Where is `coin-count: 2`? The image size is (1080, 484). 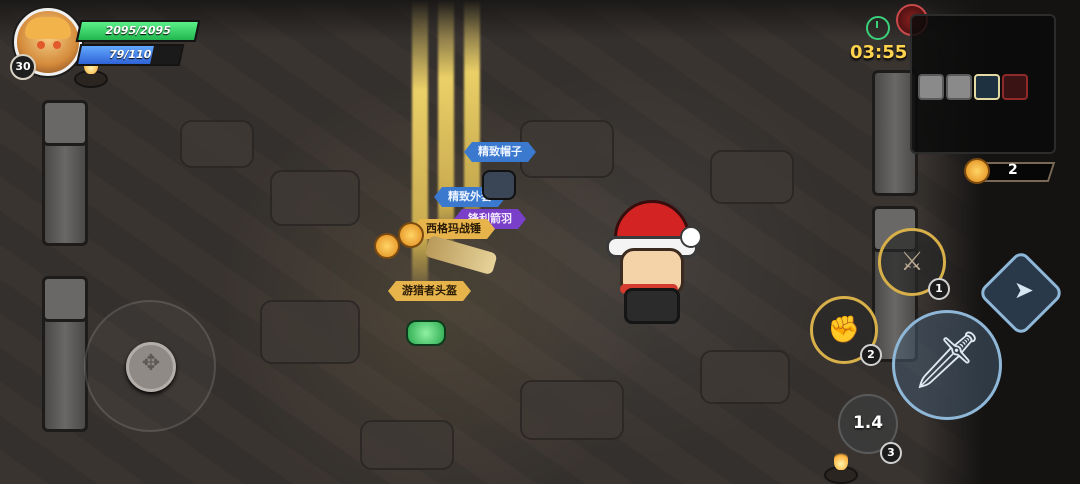 coin-count: 2 is located at coordinates (1013, 170).